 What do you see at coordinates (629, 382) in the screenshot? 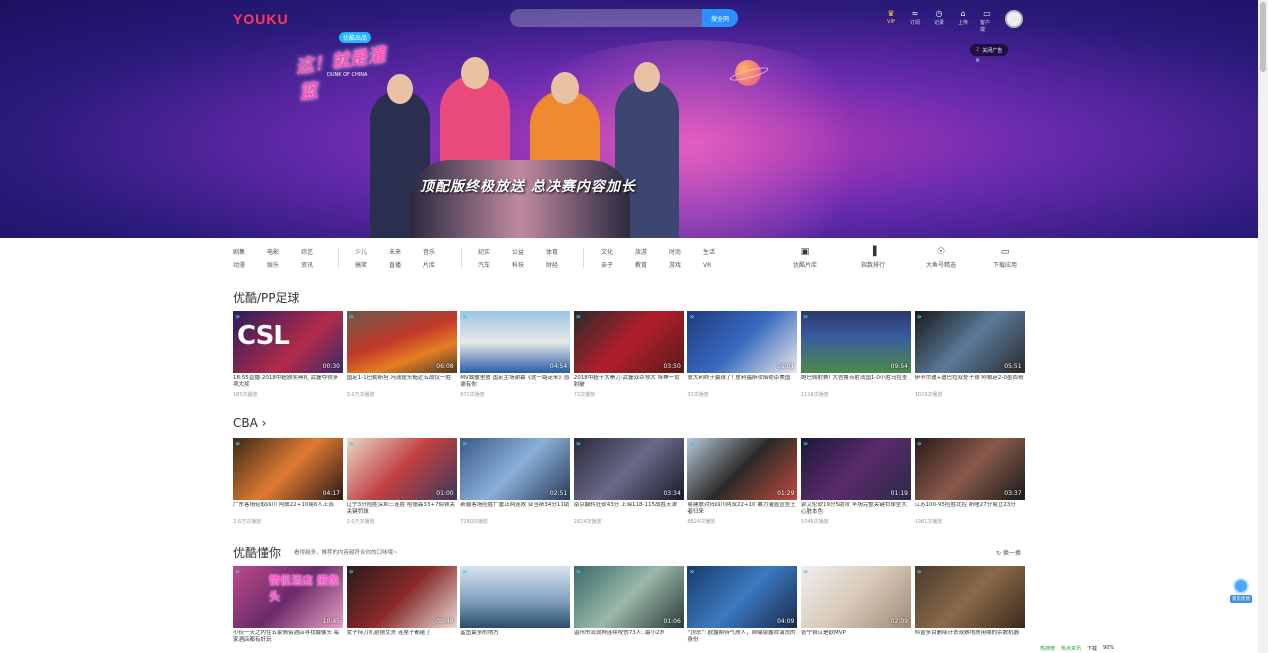
I see `video-title: 2018中超十大拳刀-武磊双杀领大 埃神一货射破` at bounding box center [629, 382].